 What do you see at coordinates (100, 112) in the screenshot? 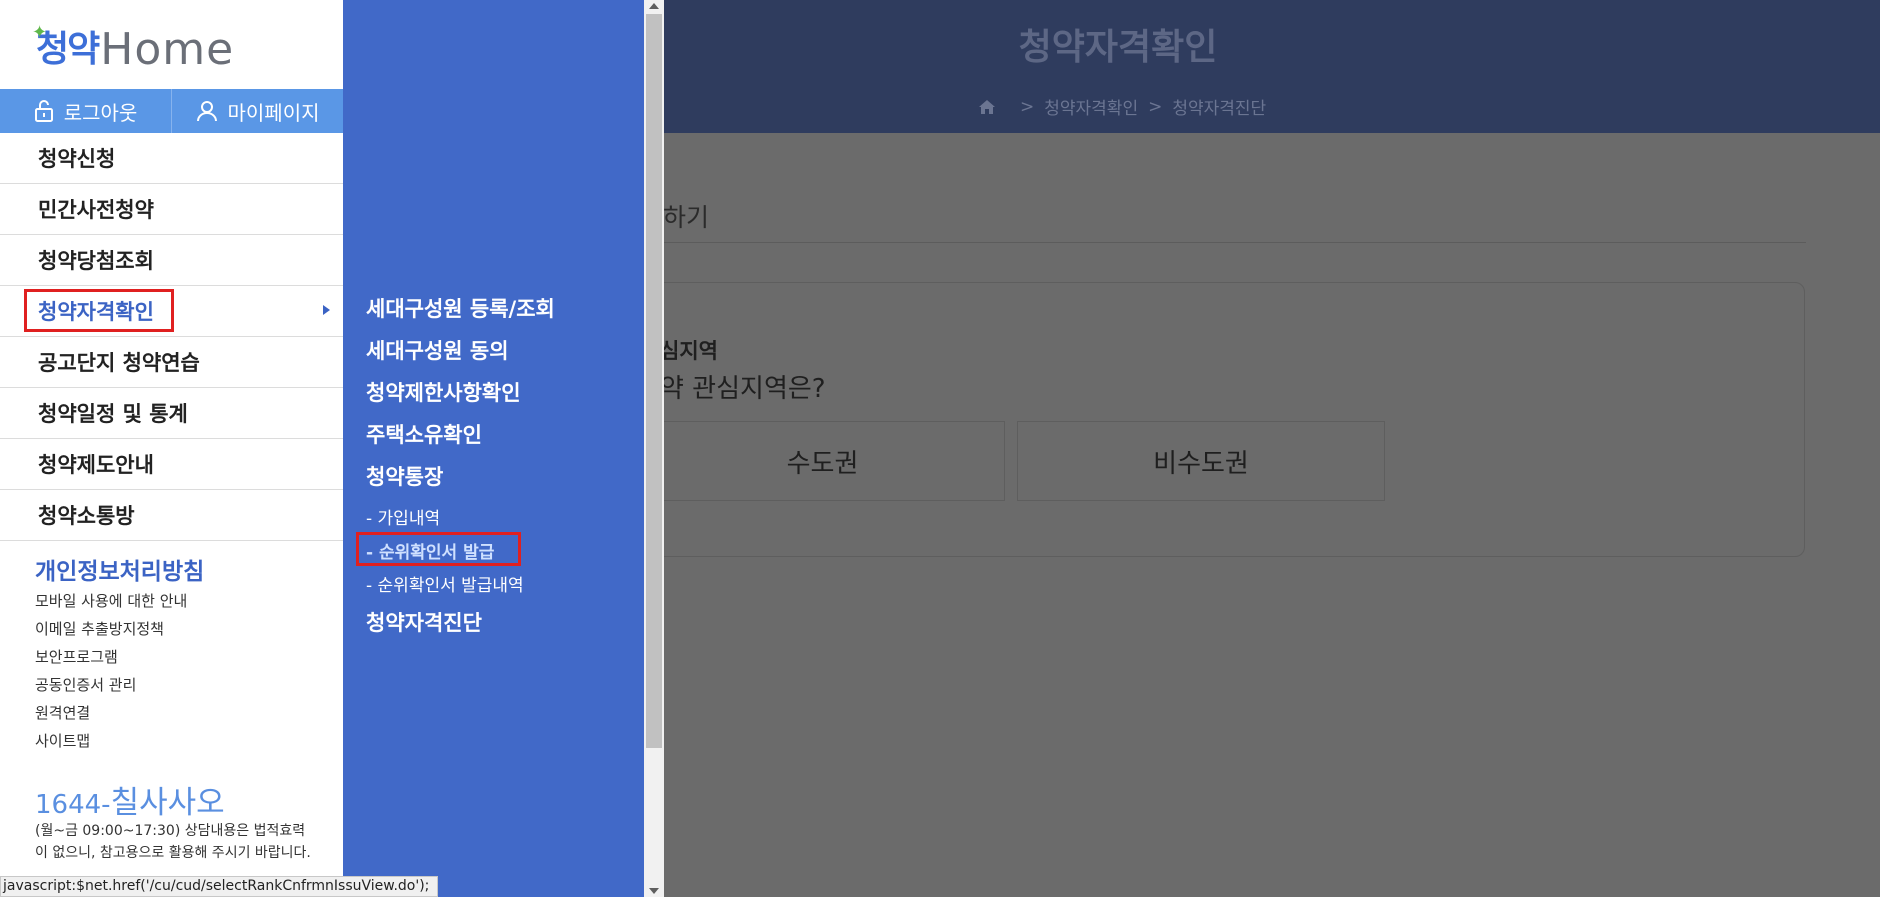
I see `logout-label: 로그아웃` at bounding box center [100, 112].